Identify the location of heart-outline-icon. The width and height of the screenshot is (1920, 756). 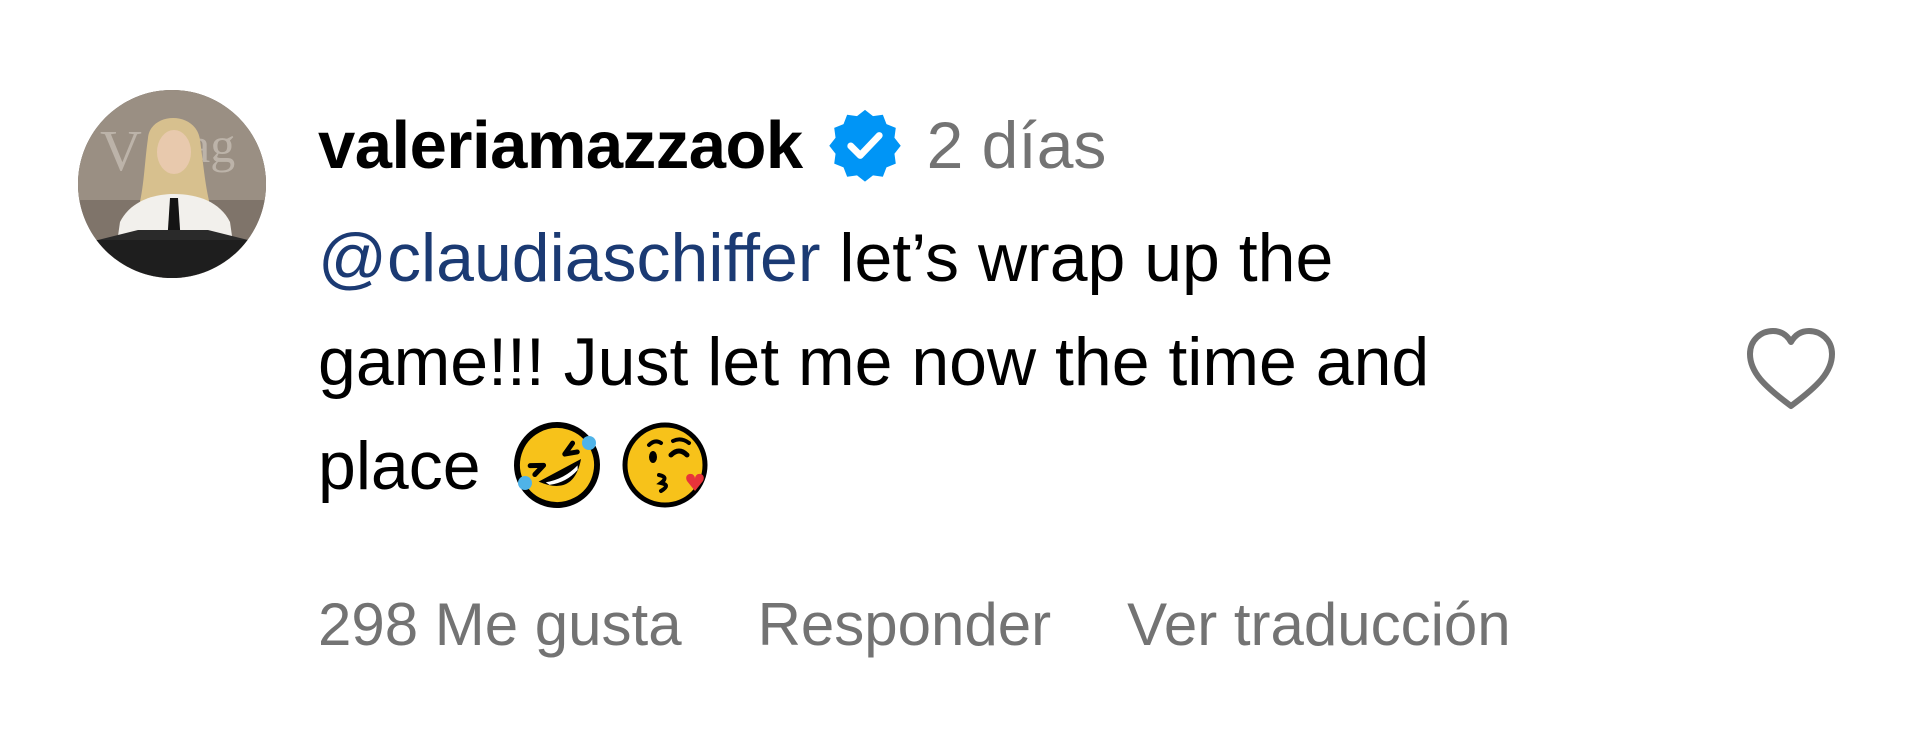
(1791, 369).